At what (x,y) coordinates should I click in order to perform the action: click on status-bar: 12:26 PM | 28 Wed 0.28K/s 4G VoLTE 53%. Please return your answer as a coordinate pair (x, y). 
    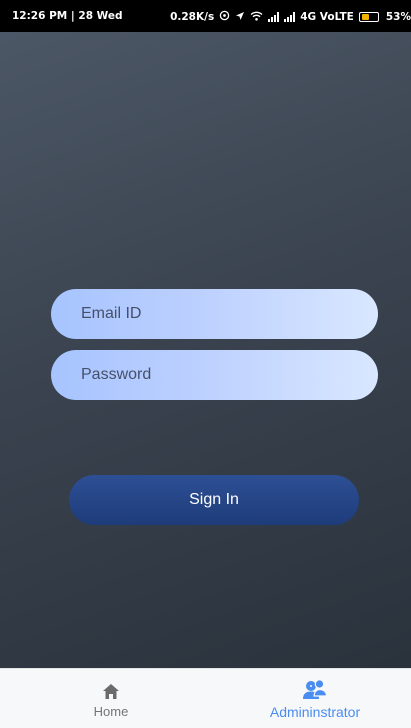
    Looking at the image, I should click on (205, 16).